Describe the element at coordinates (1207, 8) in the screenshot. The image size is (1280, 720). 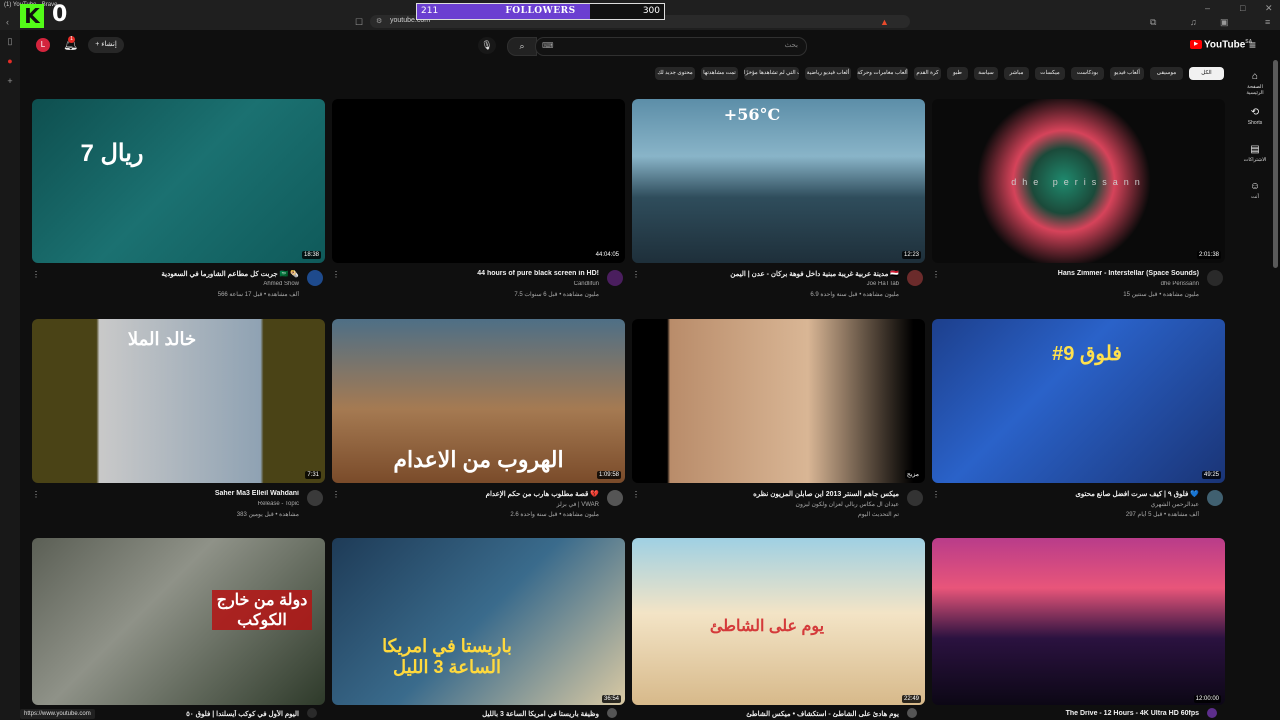
I see `minimize-icon: –` at that location.